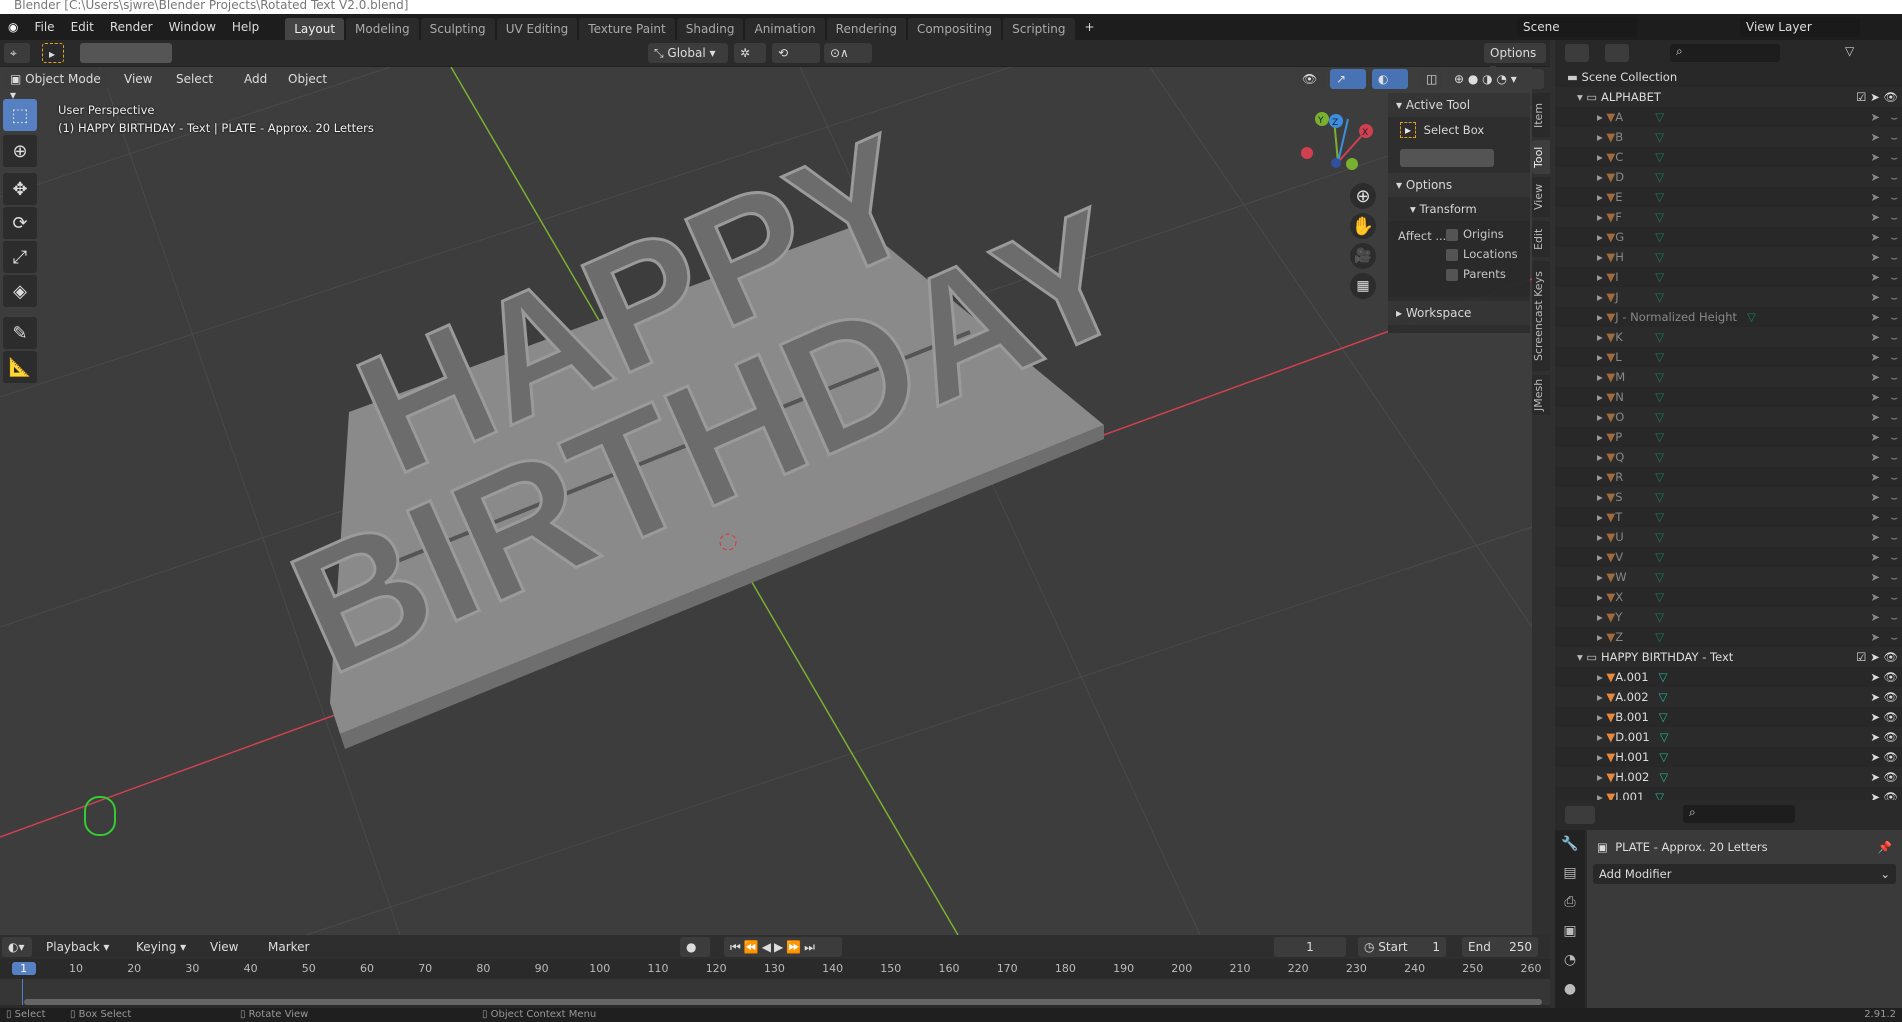 The height and width of the screenshot is (1022, 1902). I want to click on overlay-toggle-icon: ◐, so click(1390, 79).